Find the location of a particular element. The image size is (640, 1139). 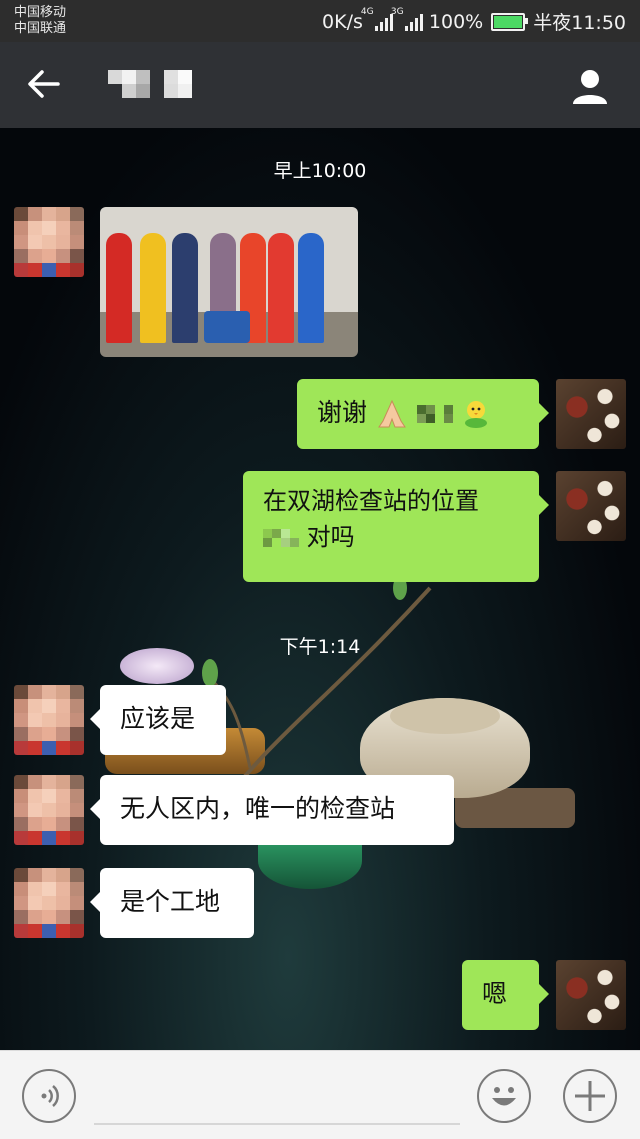

message-bubble-incoming: 无人区内，唯一的检查站 is located at coordinates (272, 810).